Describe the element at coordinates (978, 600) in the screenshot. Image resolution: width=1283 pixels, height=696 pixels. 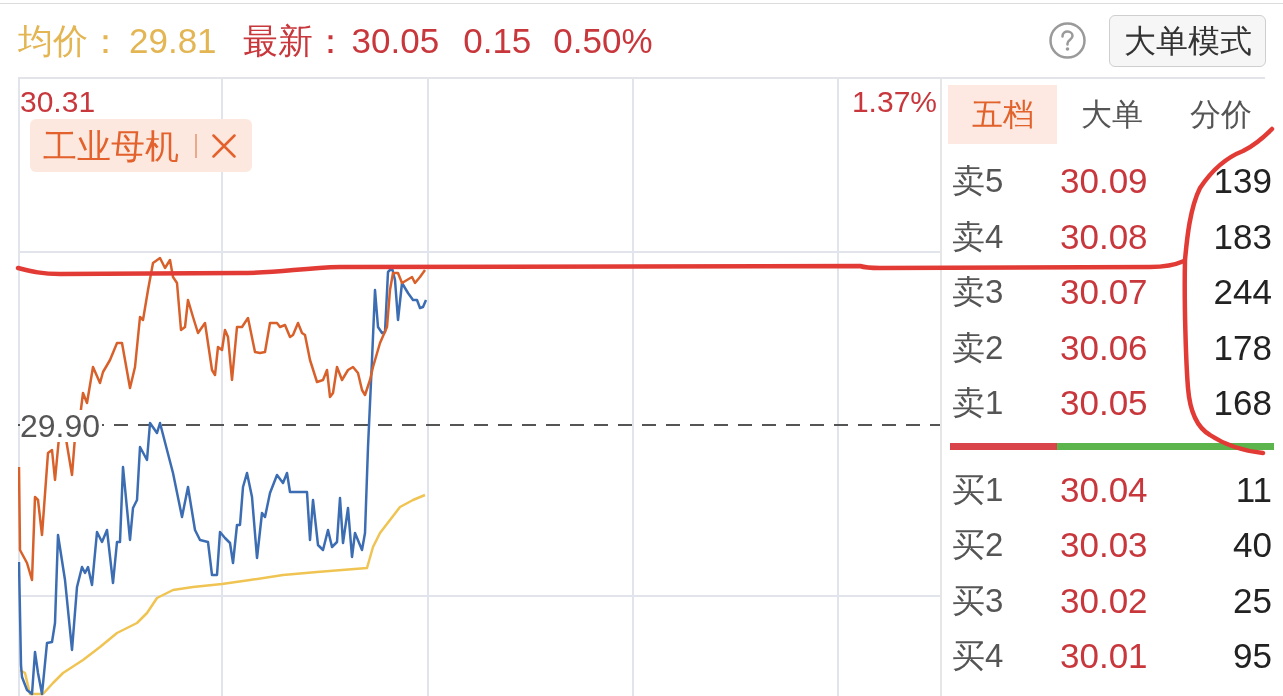
I see `order-level-label: 买3` at that location.